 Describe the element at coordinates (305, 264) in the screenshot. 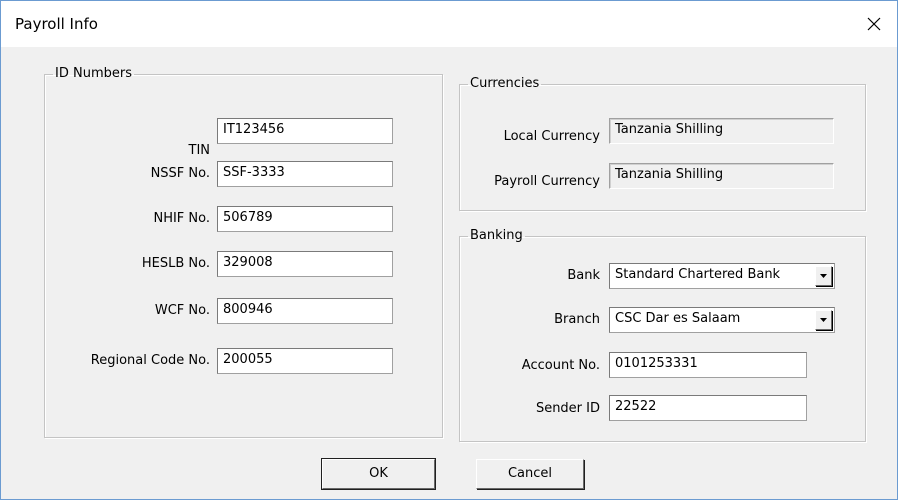

I see `heslb-field: 329008` at that location.